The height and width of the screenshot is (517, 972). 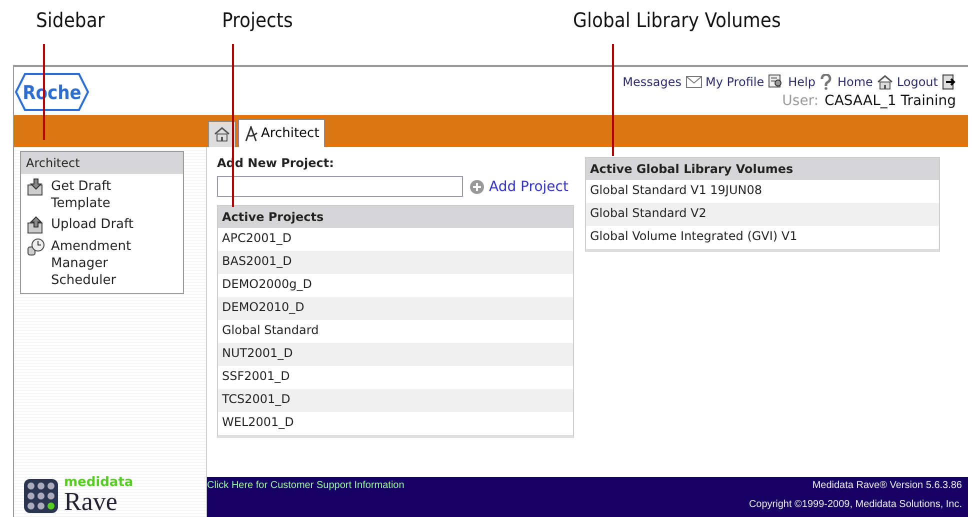 I want to click on sidebar-title: Architect, so click(x=102, y=163).